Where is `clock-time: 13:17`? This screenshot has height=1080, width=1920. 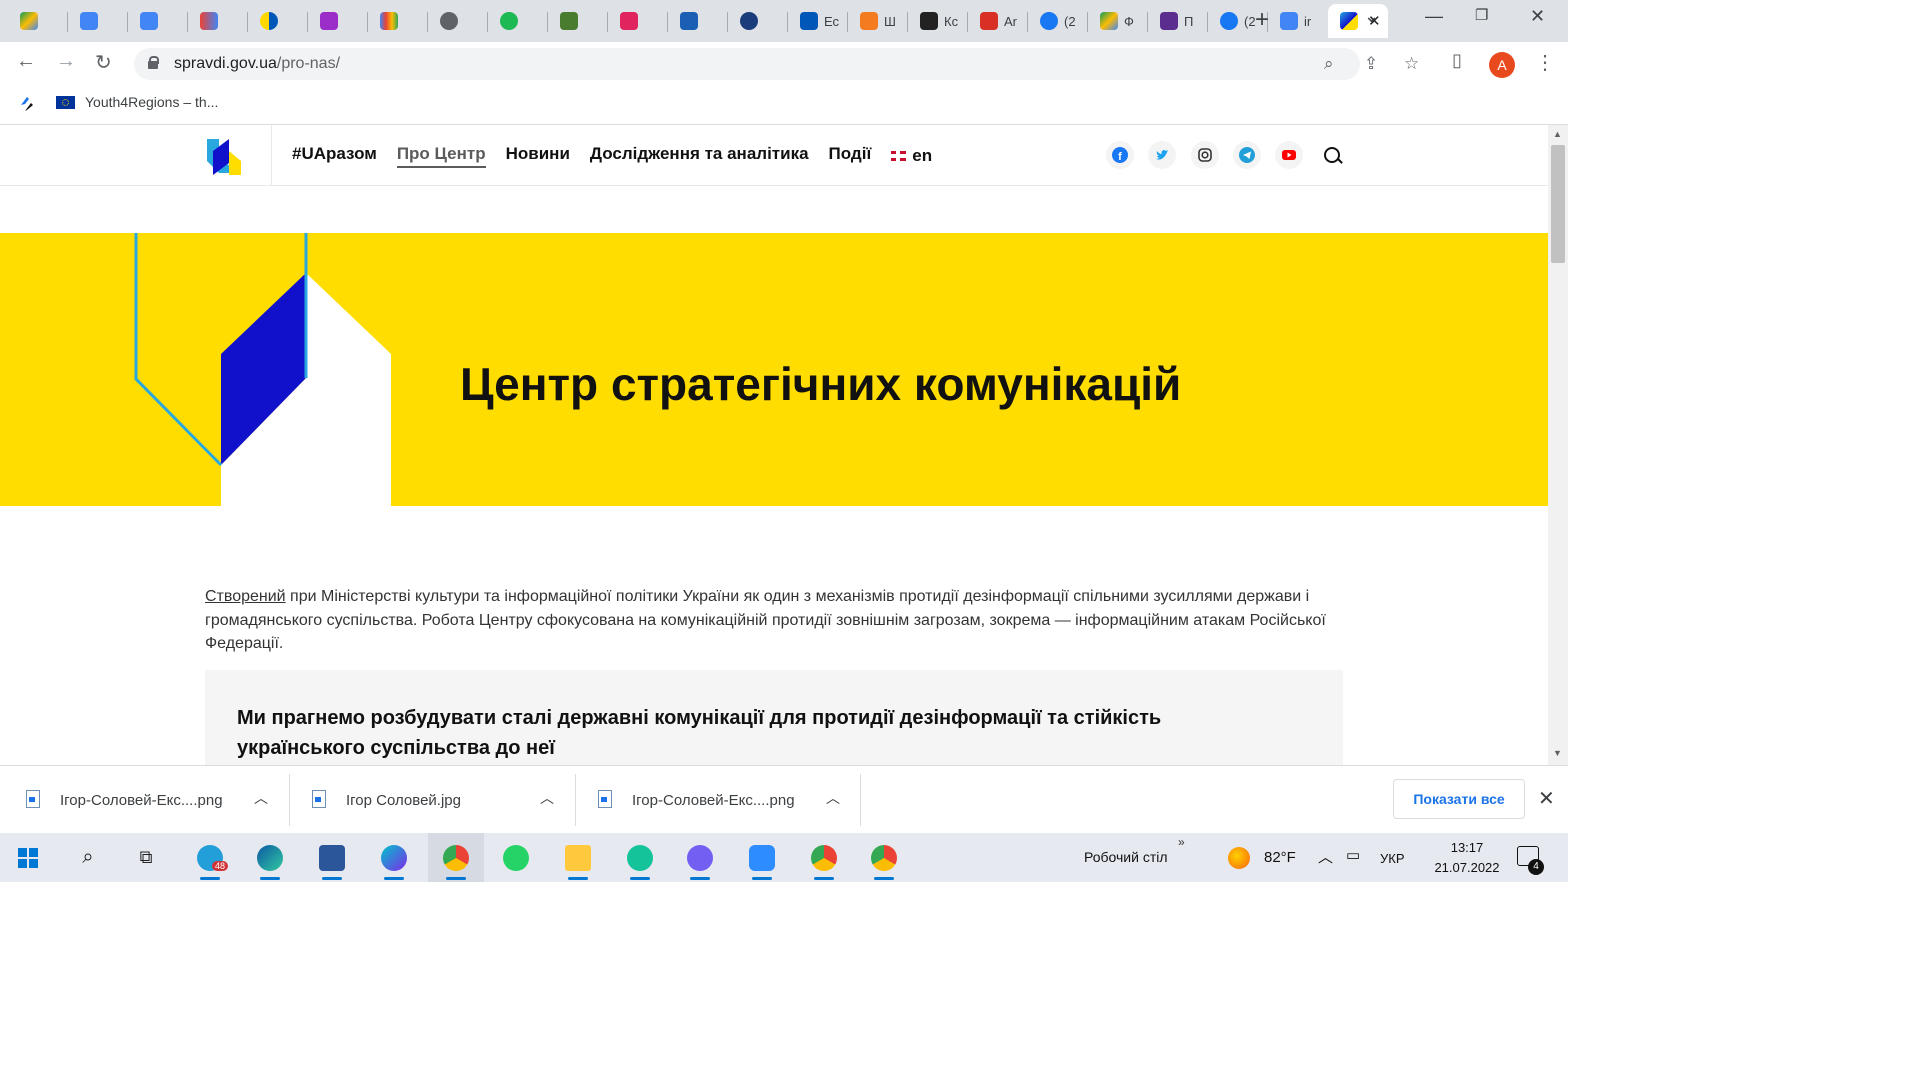
clock-time: 13:17 is located at coordinates (1467, 847).